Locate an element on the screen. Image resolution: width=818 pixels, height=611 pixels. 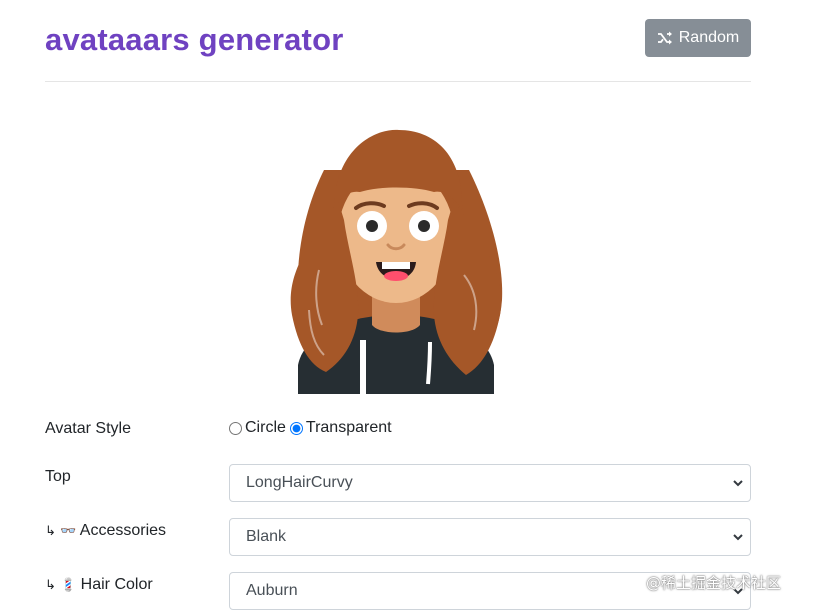
avatar-preview is located at coordinates (396, 261).